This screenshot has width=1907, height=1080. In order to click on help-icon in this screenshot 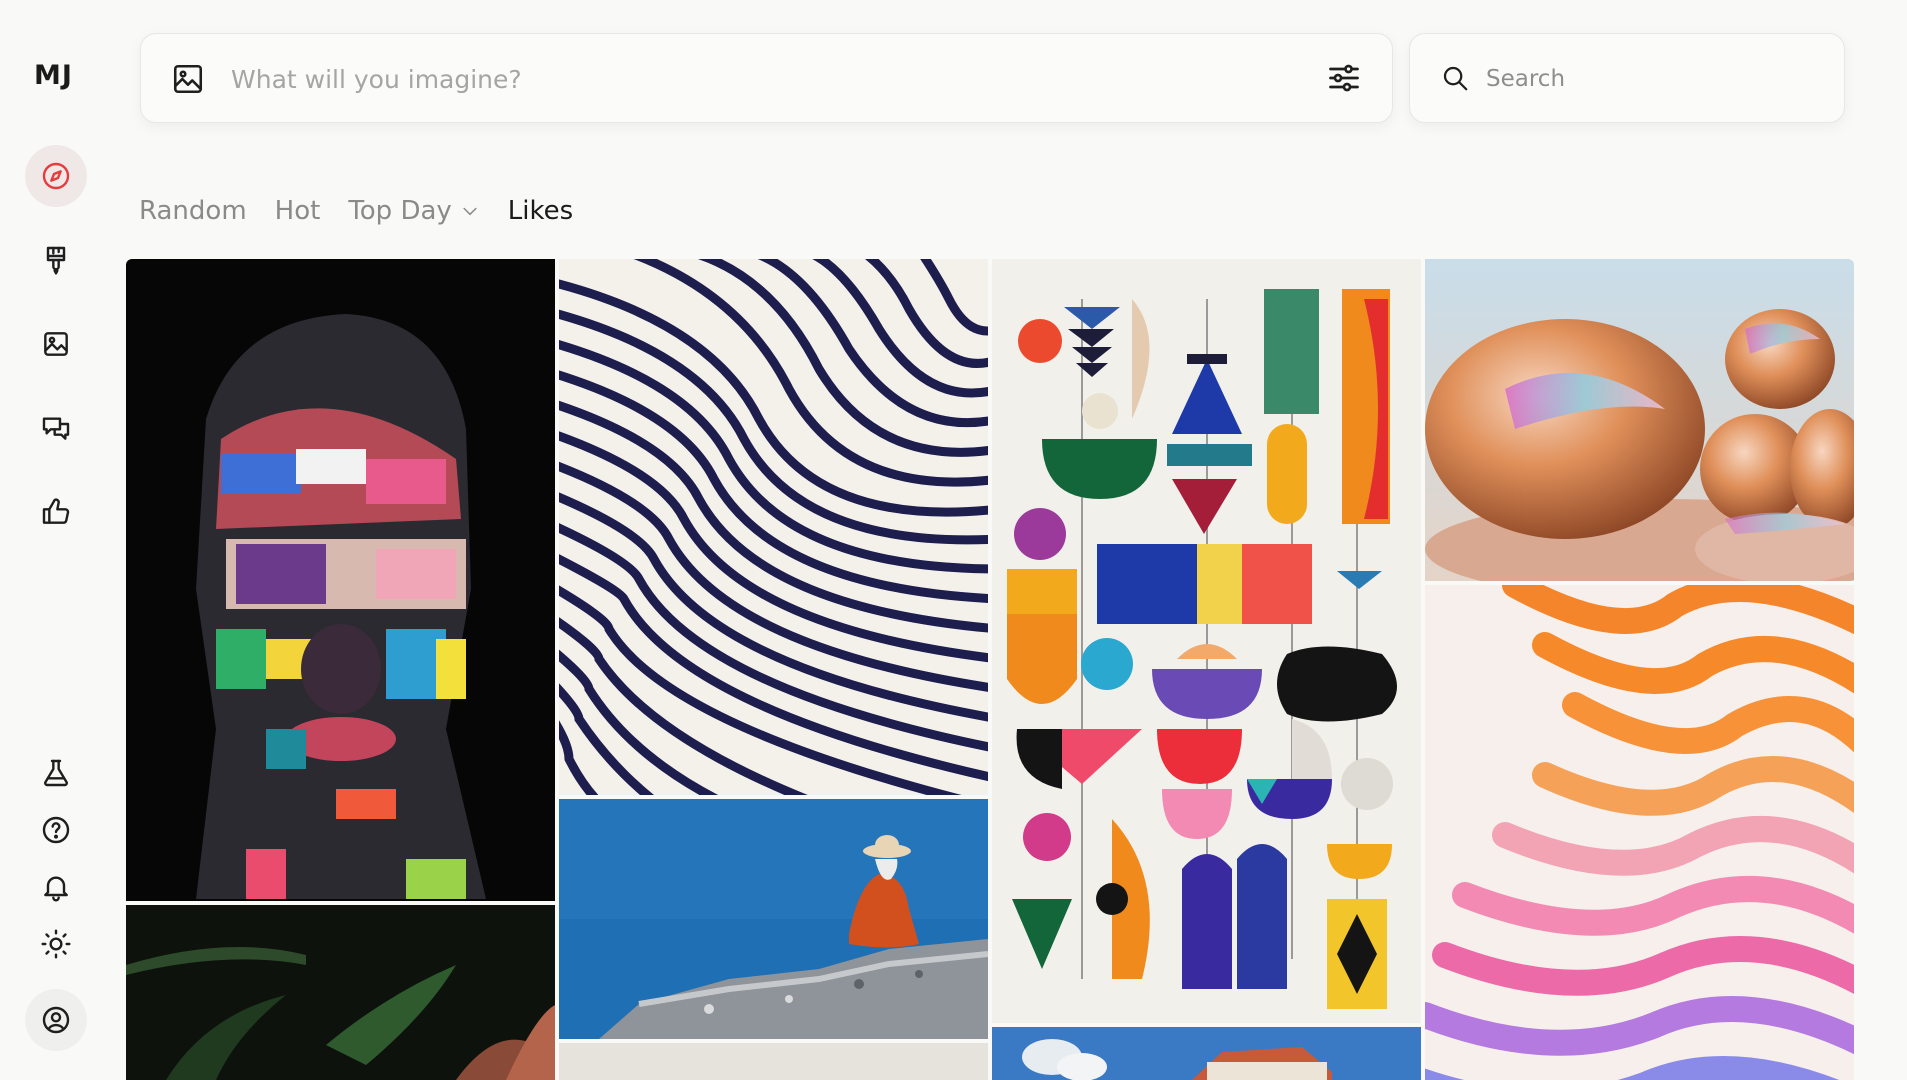, I will do `click(56, 830)`.